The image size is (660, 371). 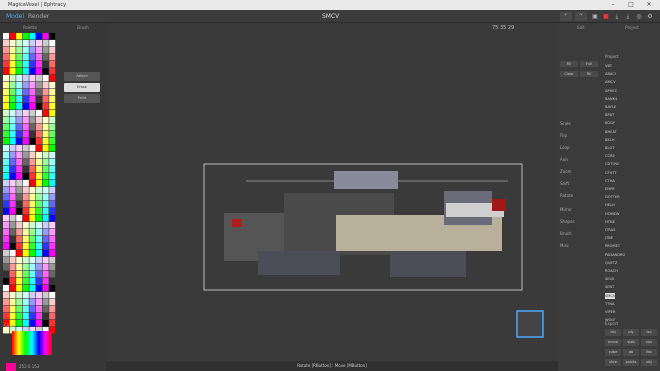 I want to click on section-rotate: Rotate, so click(x=566, y=195).